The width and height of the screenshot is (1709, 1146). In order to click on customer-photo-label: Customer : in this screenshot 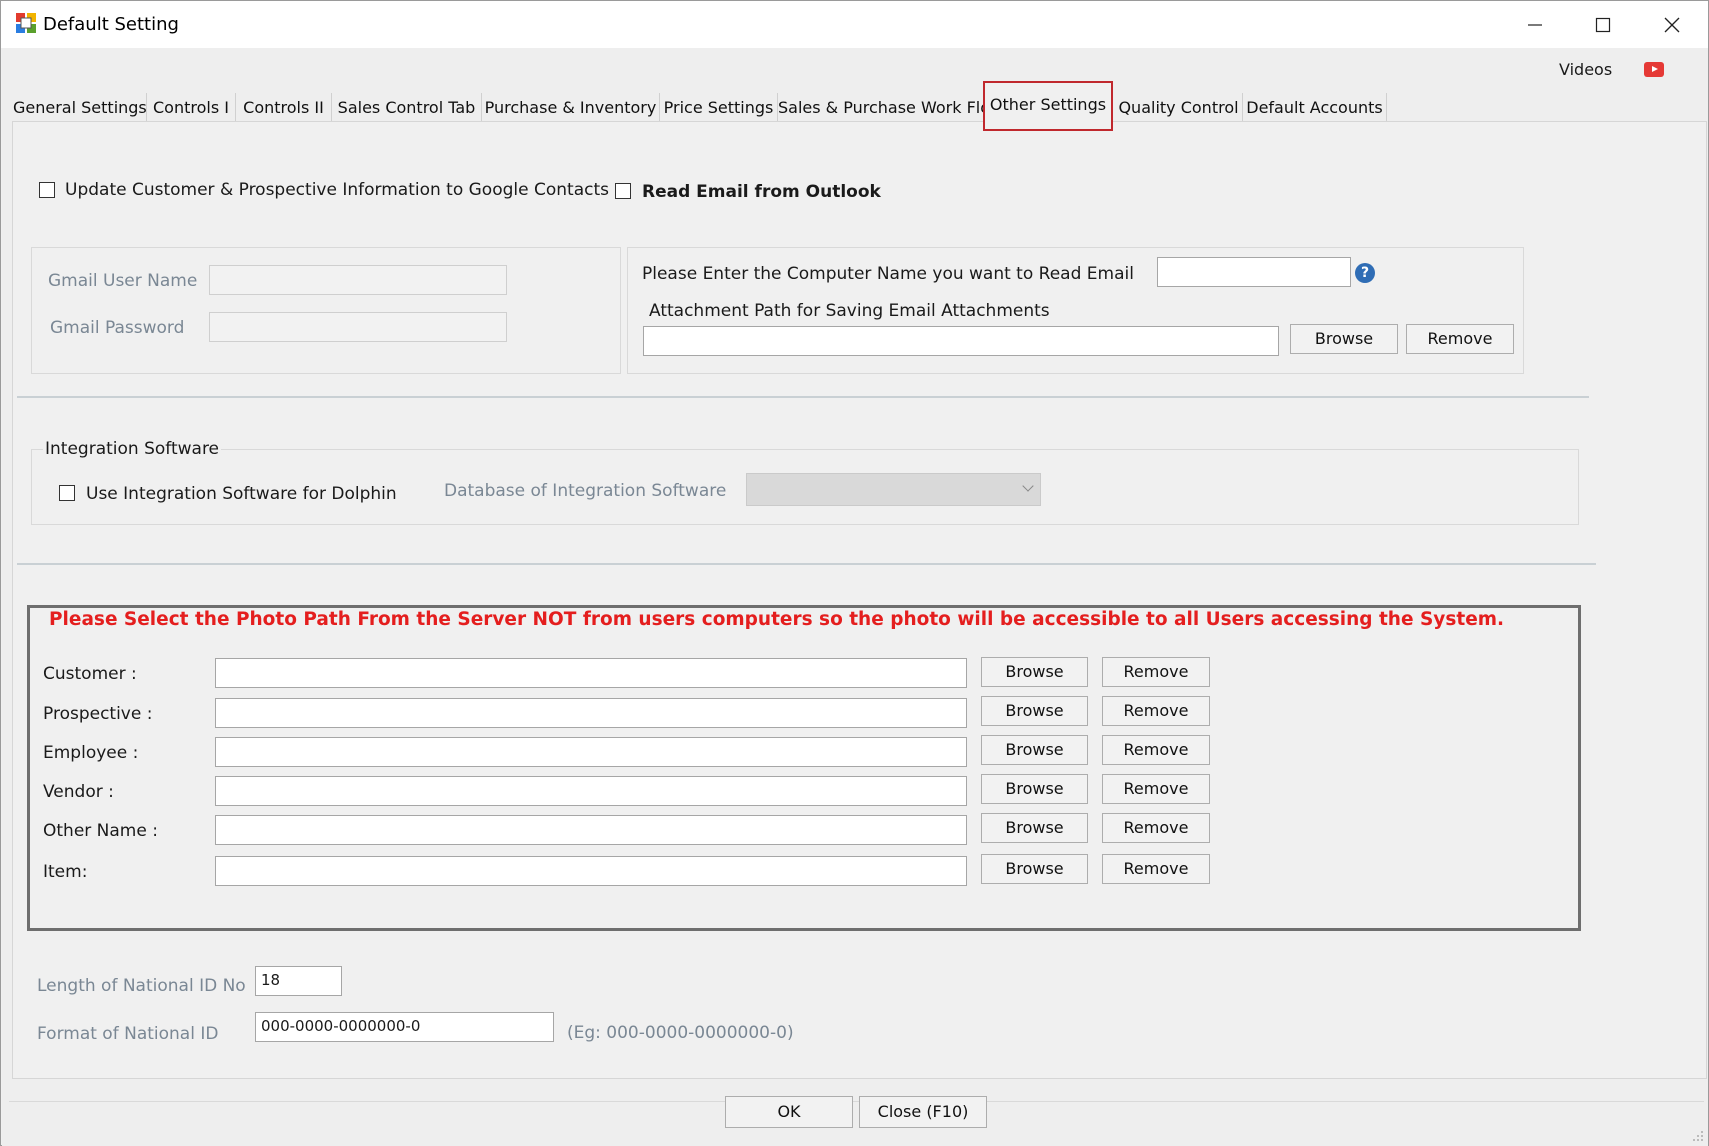, I will do `click(90, 674)`.